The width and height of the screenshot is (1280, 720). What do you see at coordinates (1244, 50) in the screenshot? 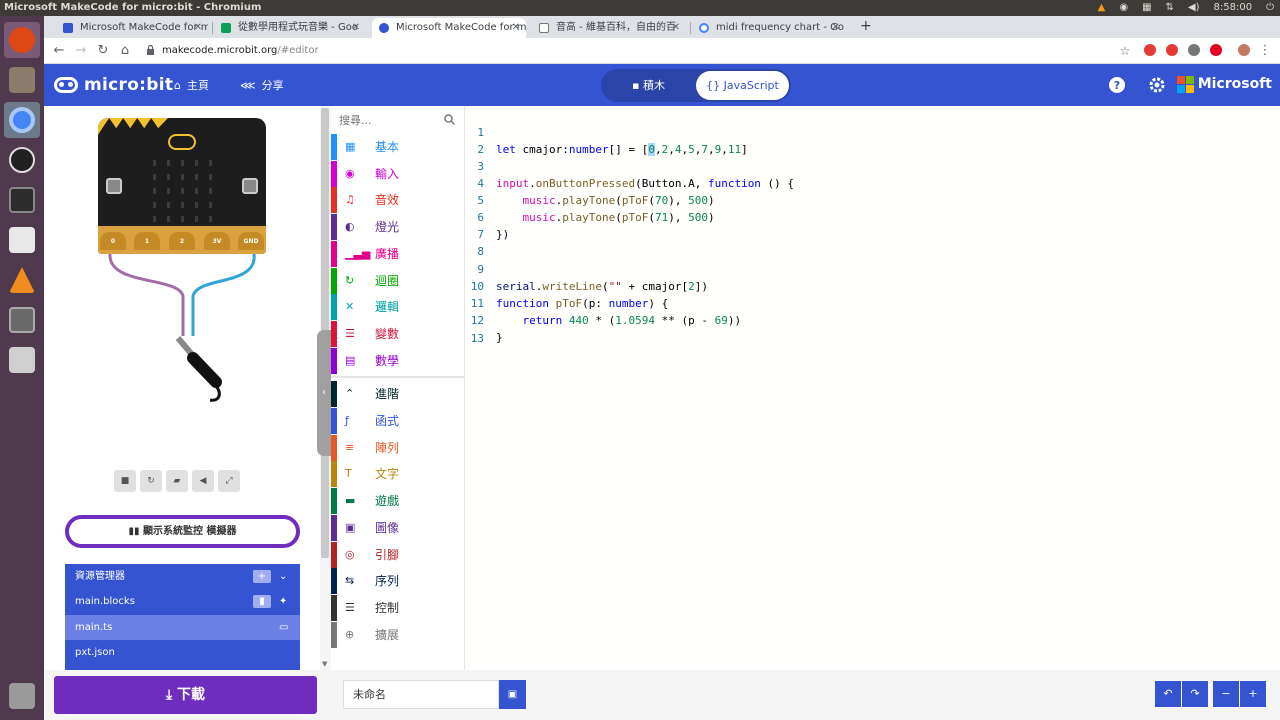
I see `profile-avatar` at bounding box center [1244, 50].